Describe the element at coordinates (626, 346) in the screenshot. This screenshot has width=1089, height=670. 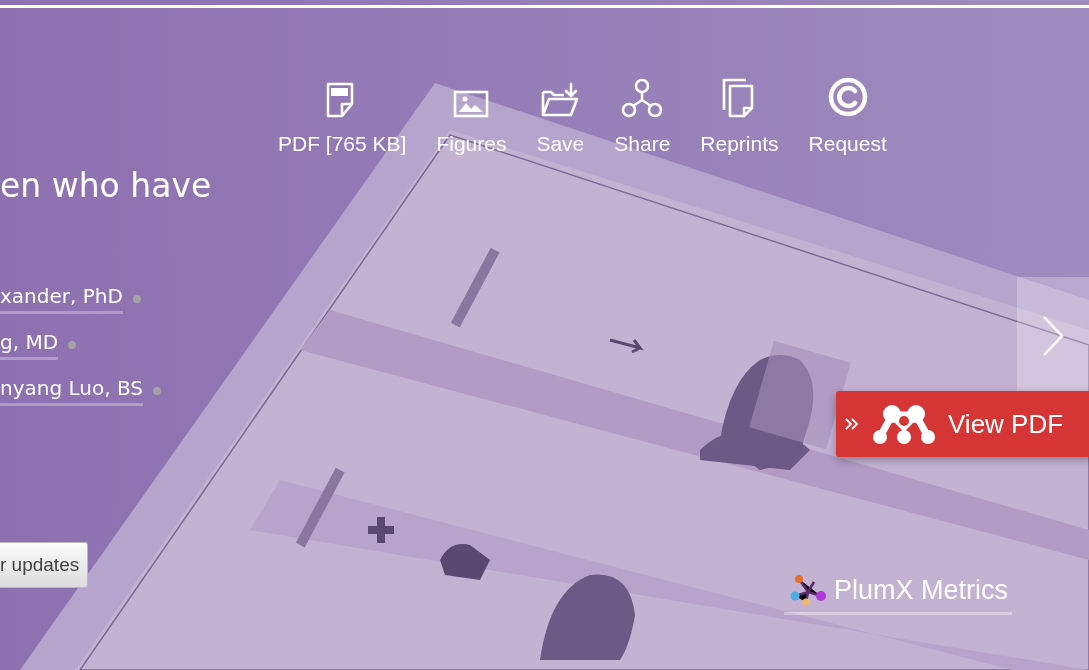
I see `arrow-icon` at that location.